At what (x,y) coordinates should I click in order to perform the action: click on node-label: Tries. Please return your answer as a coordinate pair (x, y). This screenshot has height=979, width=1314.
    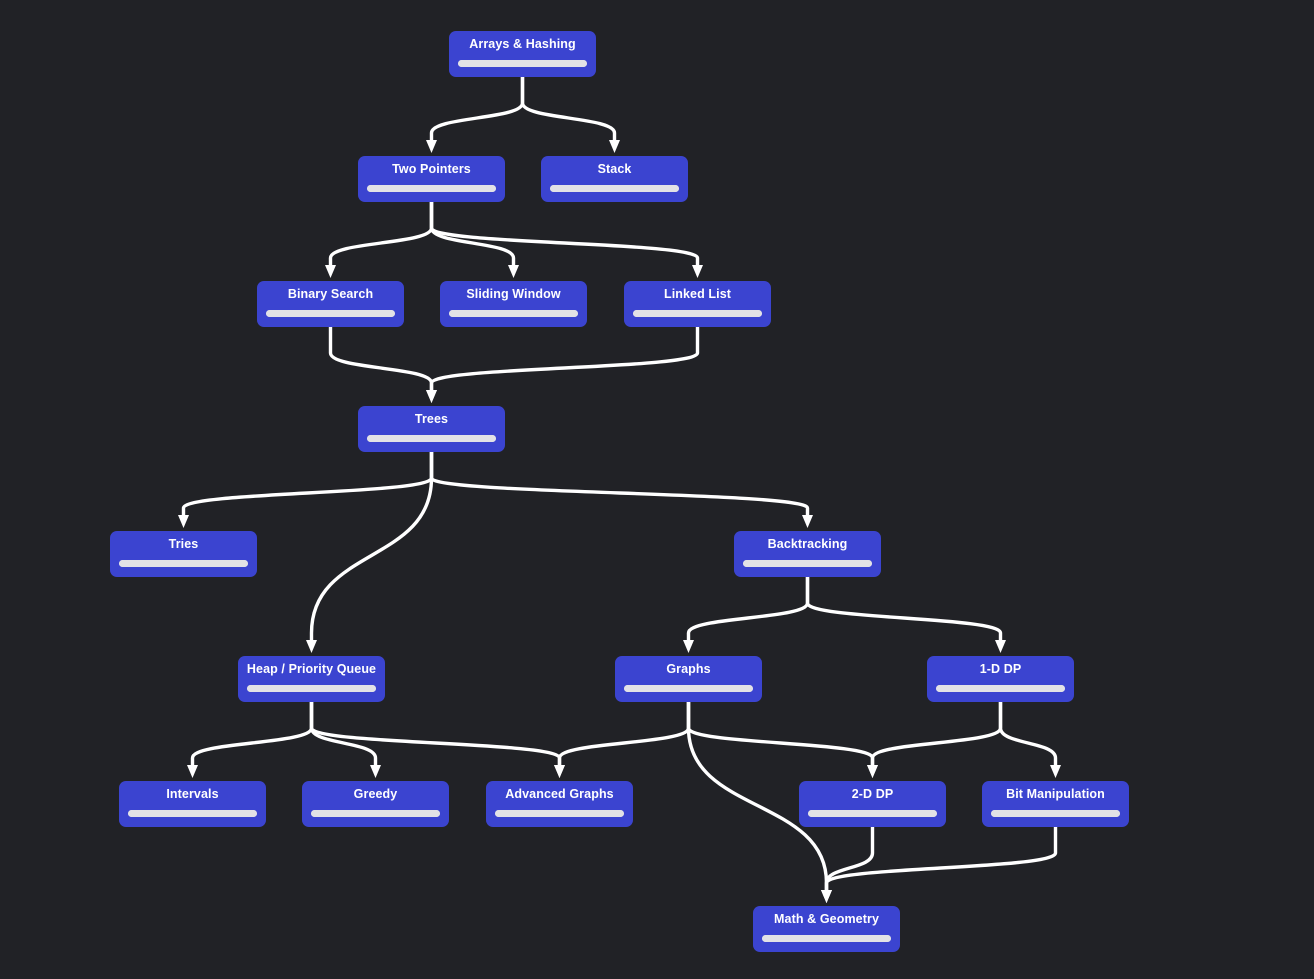
    Looking at the image, I should click on (183, 544).